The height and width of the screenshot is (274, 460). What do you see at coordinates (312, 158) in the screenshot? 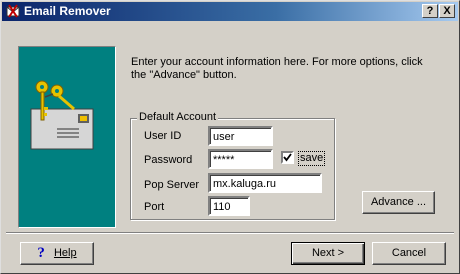
I see `save-label: save` at bounding box center [312, 158].